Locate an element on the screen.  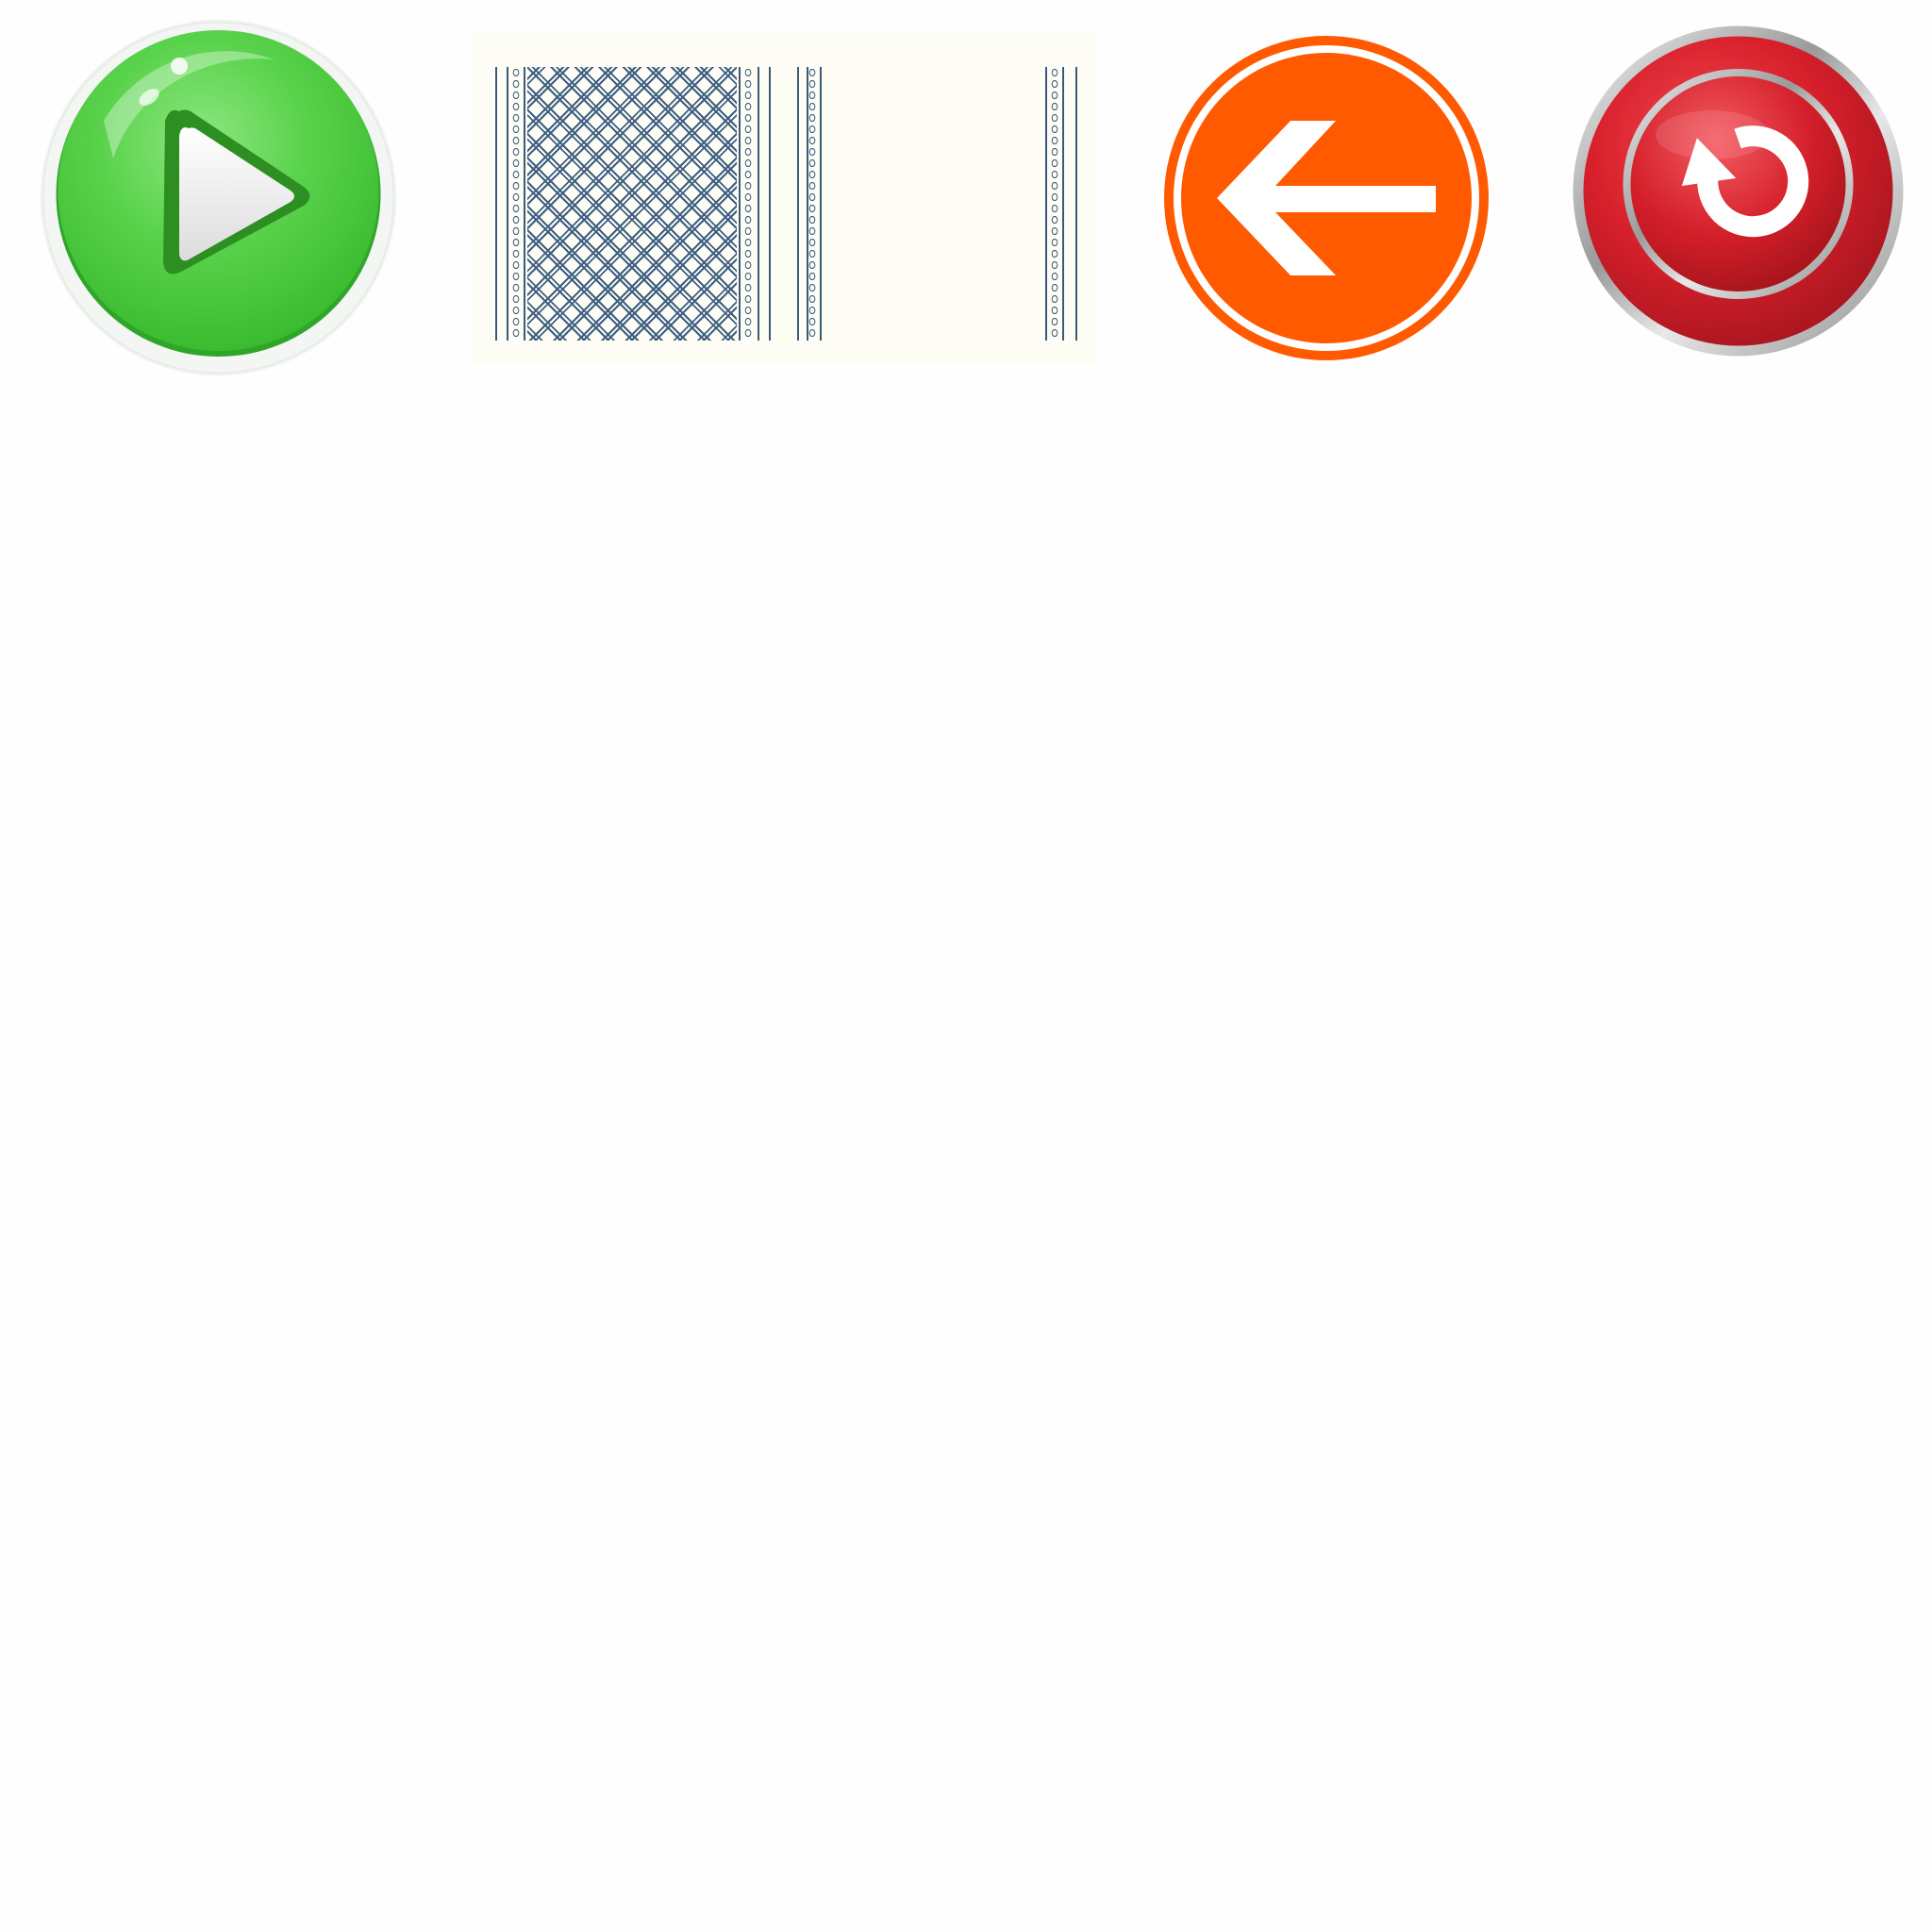
reset-icon is located at coordinates (1738, 191).